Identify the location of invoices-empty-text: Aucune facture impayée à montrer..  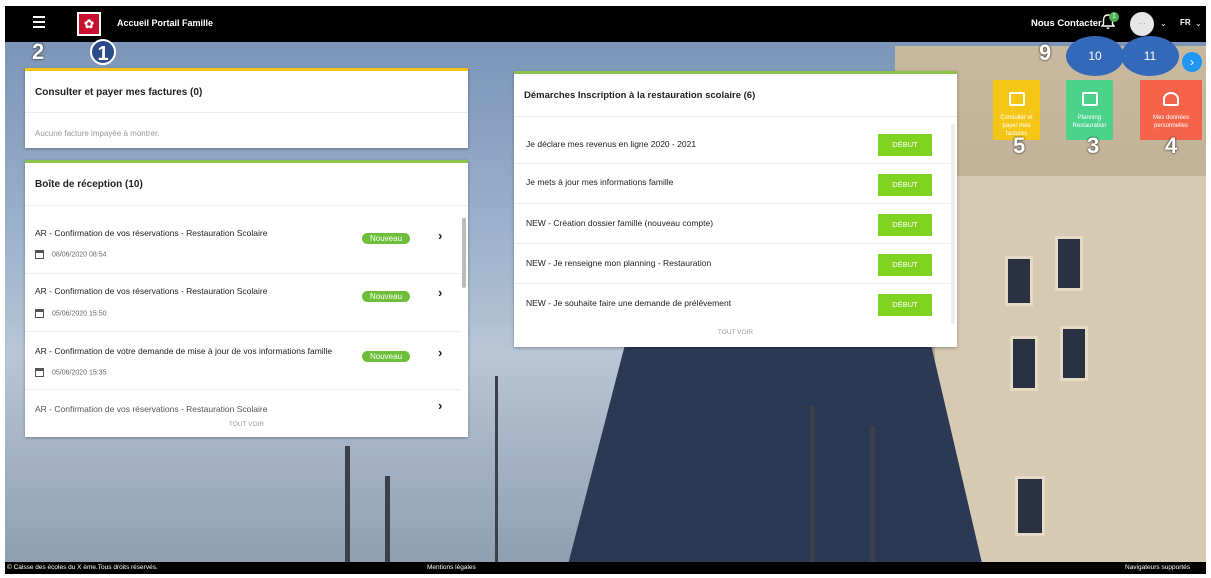
(97, 133).